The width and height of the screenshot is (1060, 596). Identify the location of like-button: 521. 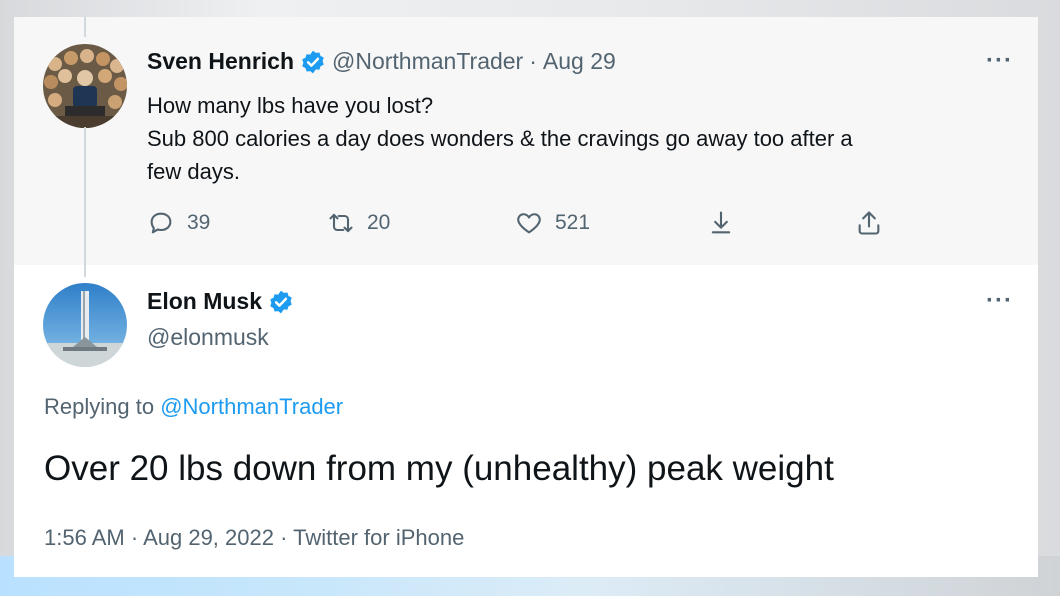
(552, 223).